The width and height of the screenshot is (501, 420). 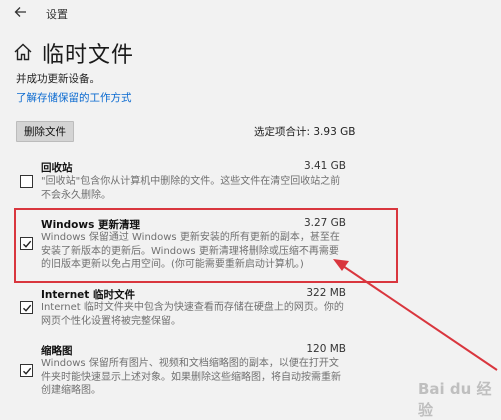 What do you see at coordinates (58, 79) in the screenshot?
I see `page-subtitle: 并成功更新设备。` at bounding box center [58, 79].